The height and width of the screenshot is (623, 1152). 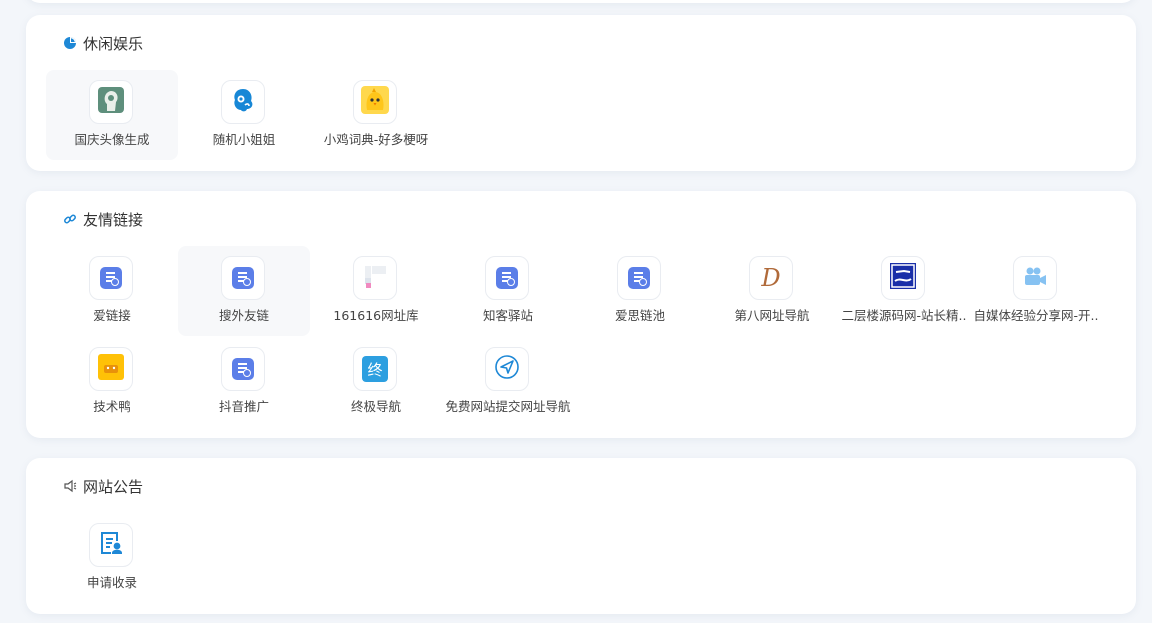 What do you see at coordinates (772, 315) in the screenshot?
I see `tile-label: 第八网址导航` at bounding box center [772, 315].